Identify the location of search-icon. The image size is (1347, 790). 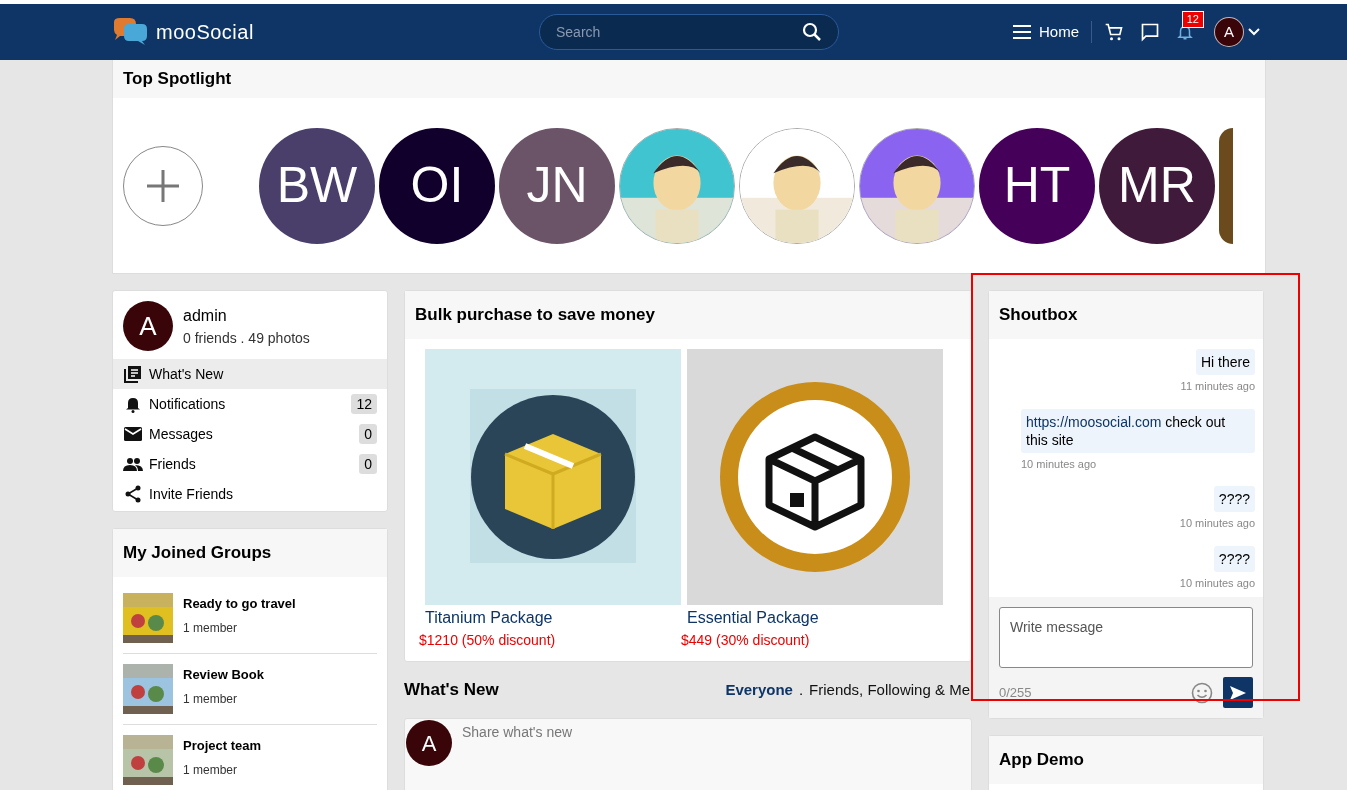
(812, 32).